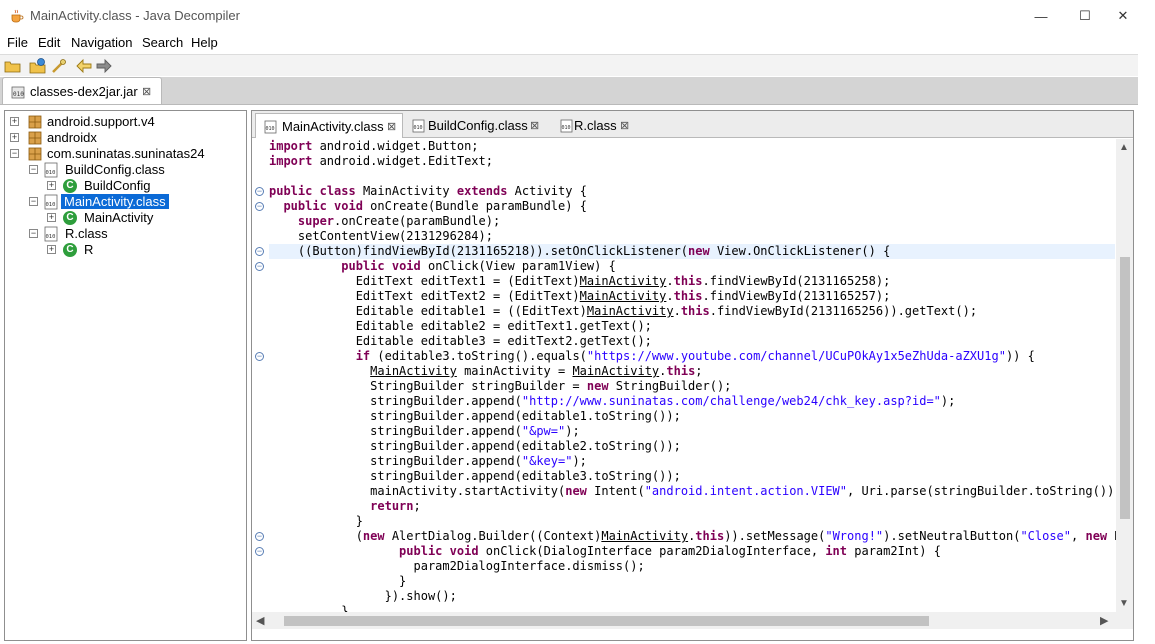  Describe the element at coordinates (428, 461) in the screenshot. I see `code-line: stringBuilder.append("&key=");` at that location.